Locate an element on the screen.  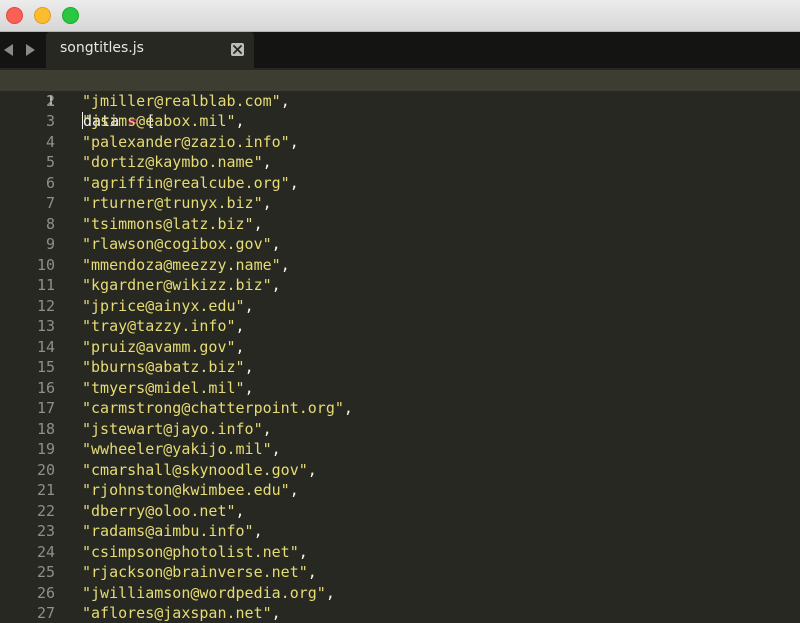
code-text: "csimpson@photolist.net", is located at coordinates (195, 552).